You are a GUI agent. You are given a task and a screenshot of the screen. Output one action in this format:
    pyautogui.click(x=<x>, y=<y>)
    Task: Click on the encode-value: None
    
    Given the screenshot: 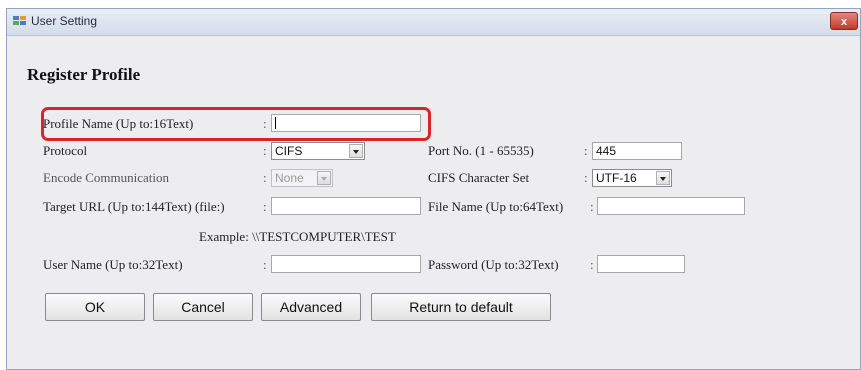 What is the action you would take?
    pyautogui.click(x=289, y=178)
    